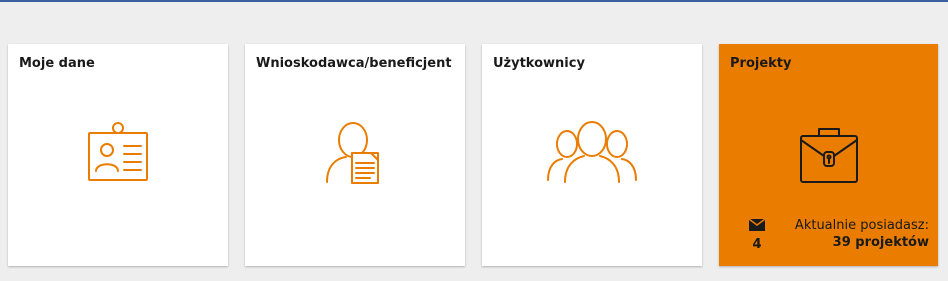  What do you see at coordinates (862, 234) in the screenshot?
I see `projects-summary: Aktualnie posiadasz: 39 projektów` at bounding box center [862, 234].